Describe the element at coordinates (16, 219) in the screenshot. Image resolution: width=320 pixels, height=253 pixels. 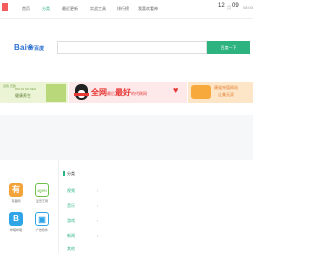
I see `app-icon: B` at that location.